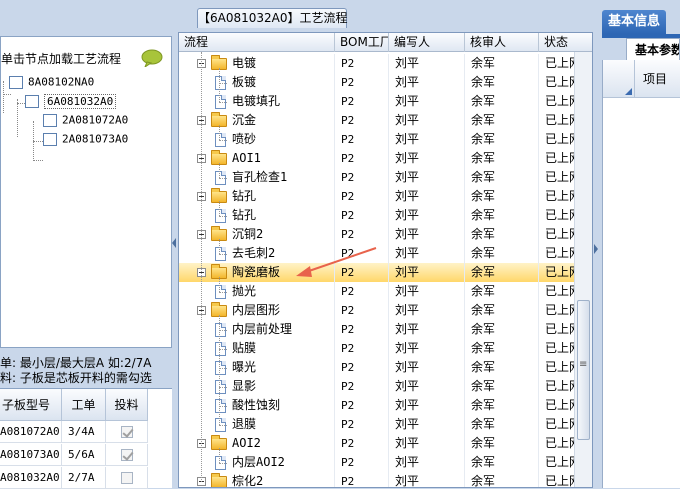 This screenshot has height=489, width=680. I want to click on subboard-model-cell: A081073A0, so click(31, 455).